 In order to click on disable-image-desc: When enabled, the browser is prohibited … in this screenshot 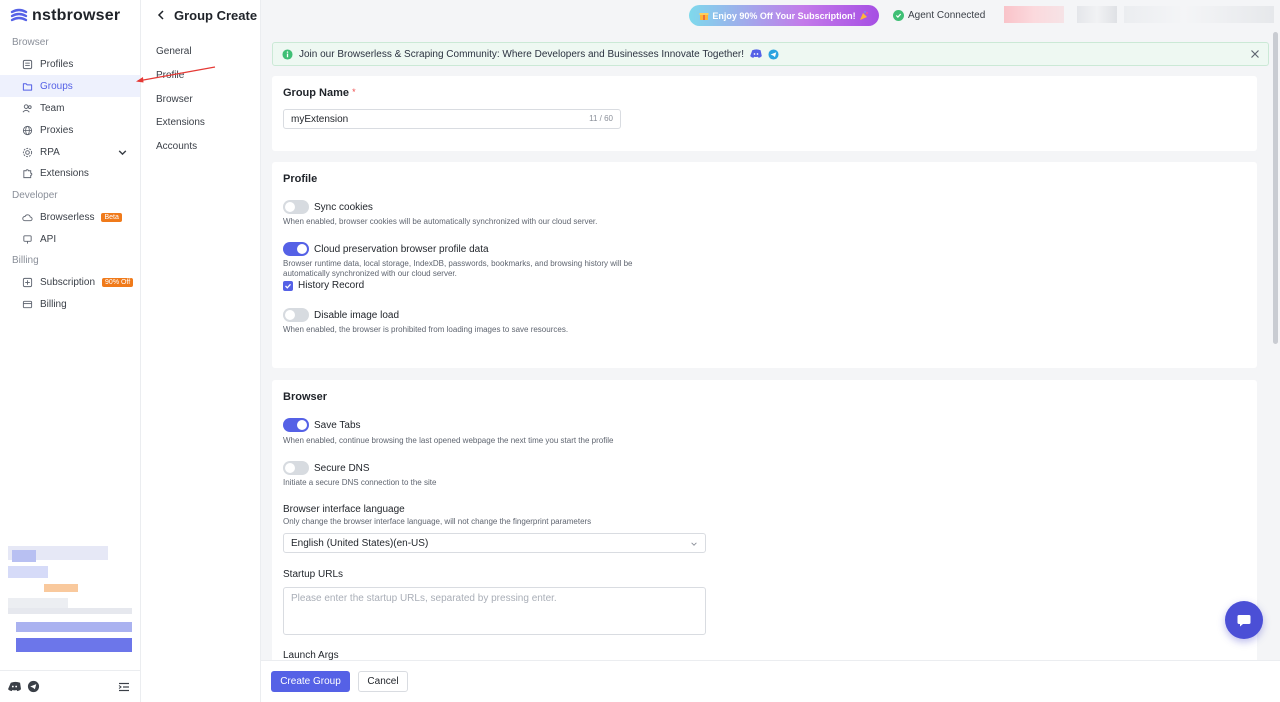, I will do `click(426, 329)`.